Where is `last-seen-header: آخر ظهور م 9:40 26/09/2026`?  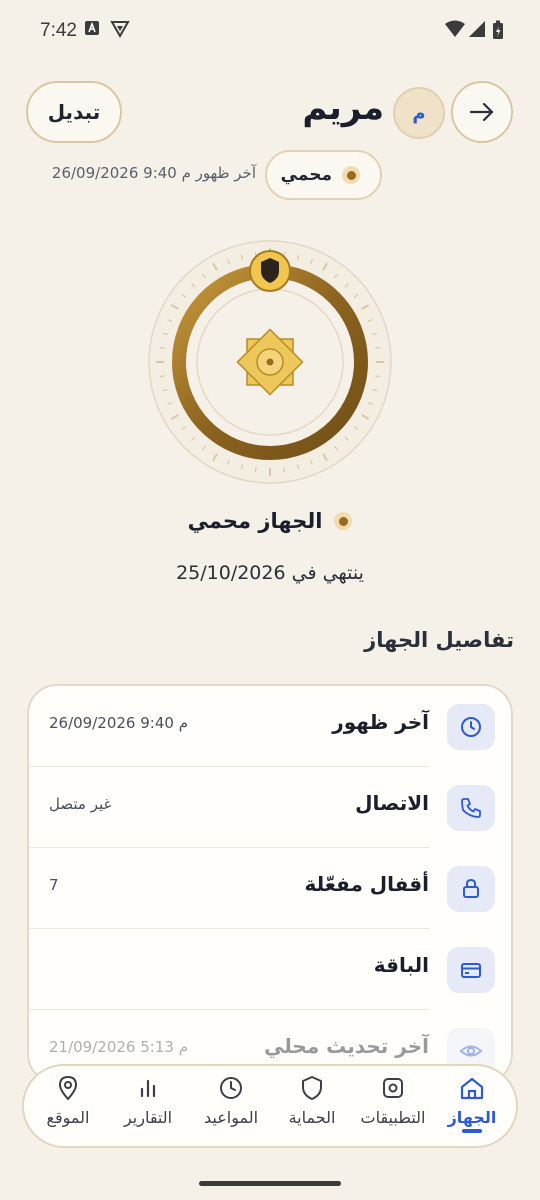 last-seen-header: آخر ظهور م 9:40 26/09/2026 is located at coordinates (153, 173).